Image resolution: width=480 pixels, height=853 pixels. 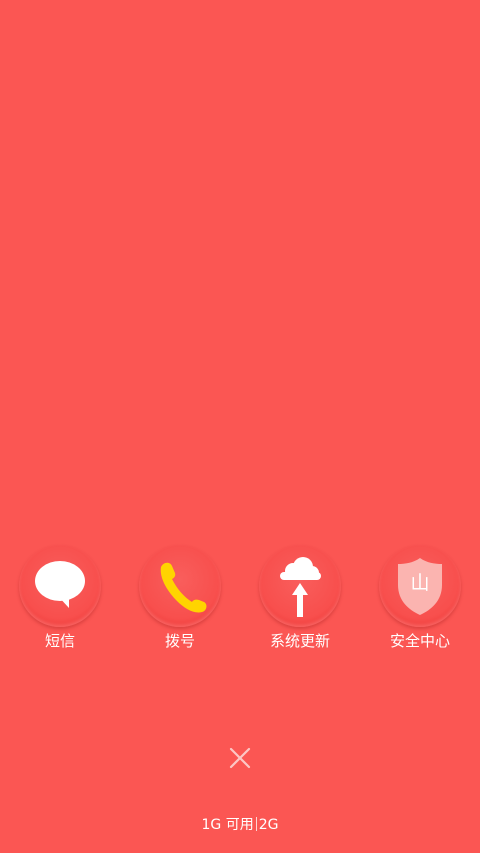 I want to click on app-system-update-circle, so click(x=300, y=586).